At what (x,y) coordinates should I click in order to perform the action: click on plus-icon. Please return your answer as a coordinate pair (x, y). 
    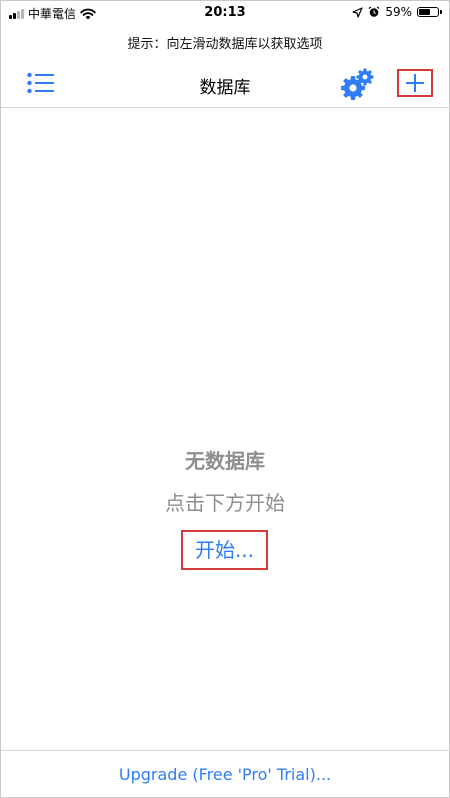
    Looking at the image, I should click on (415, 83).